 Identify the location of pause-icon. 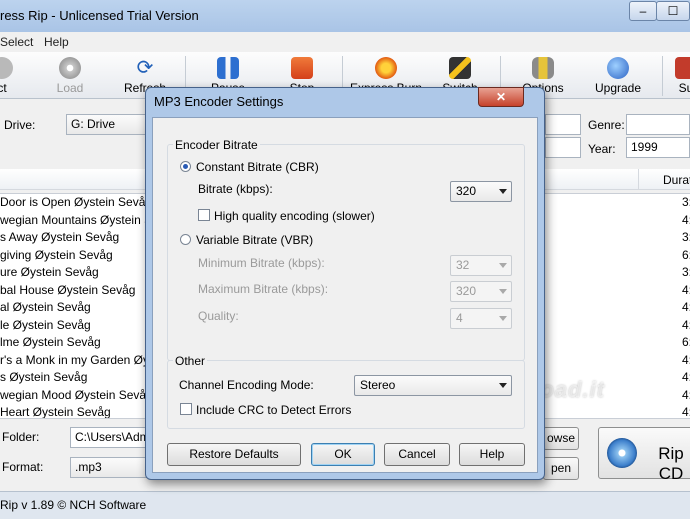
(228, 68).